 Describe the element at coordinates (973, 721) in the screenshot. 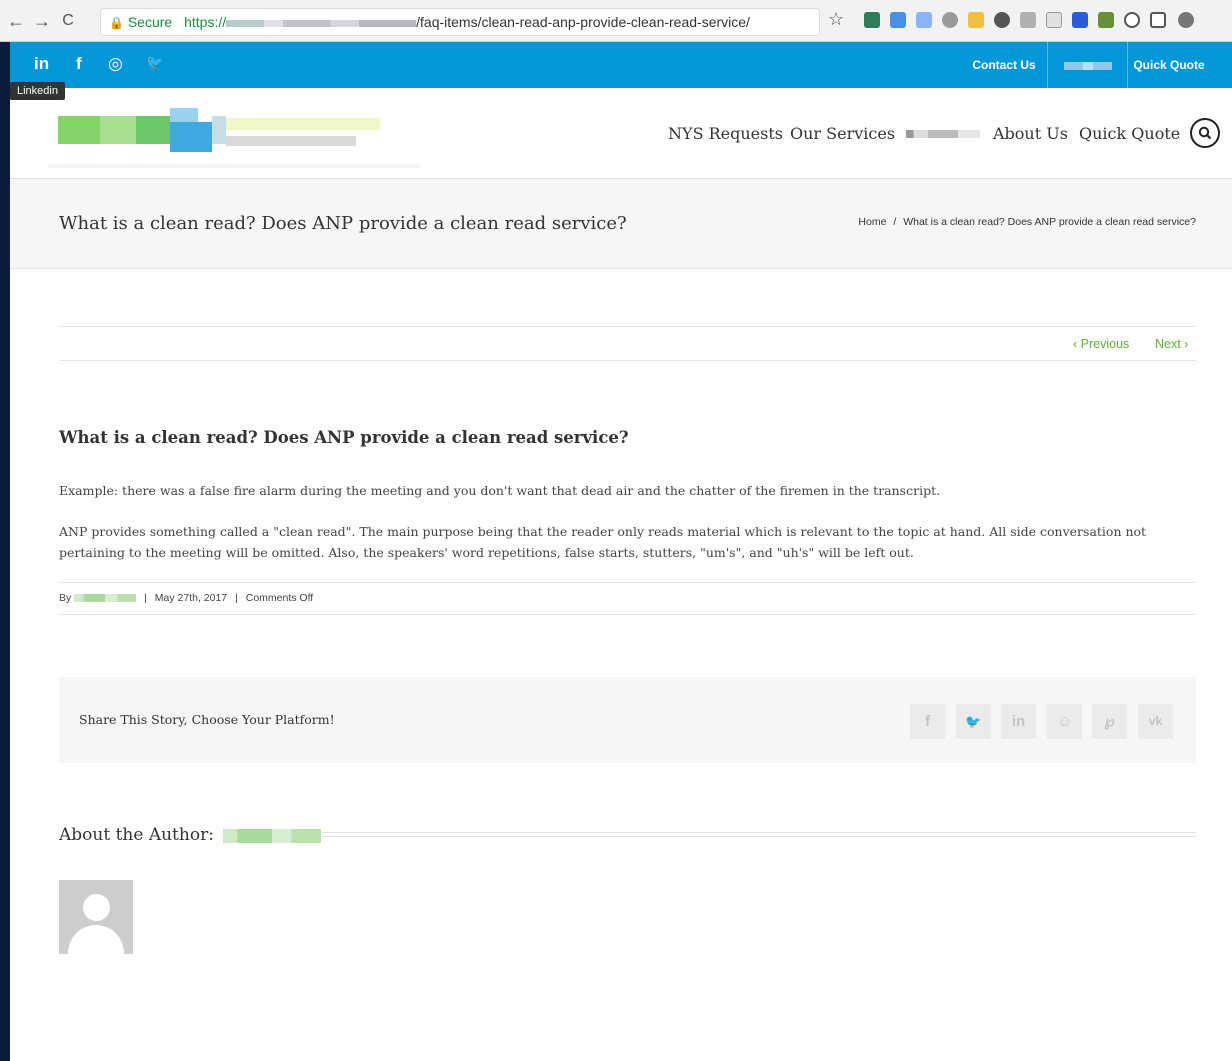

I see `twitter-share-icon: 🐦` at that location.